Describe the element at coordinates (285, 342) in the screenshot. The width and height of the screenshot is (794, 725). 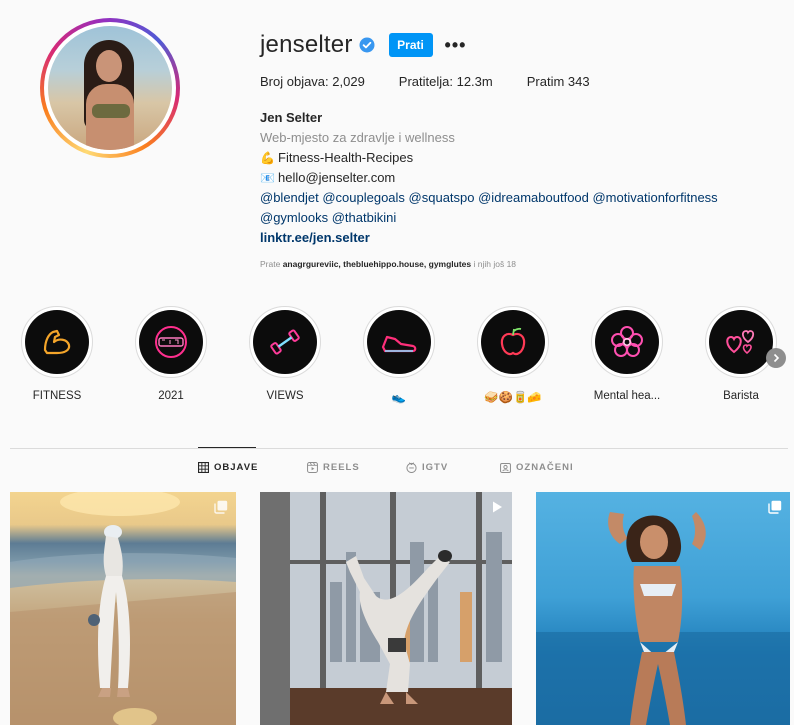
I see `dumbbell-neon-icon` at that location.